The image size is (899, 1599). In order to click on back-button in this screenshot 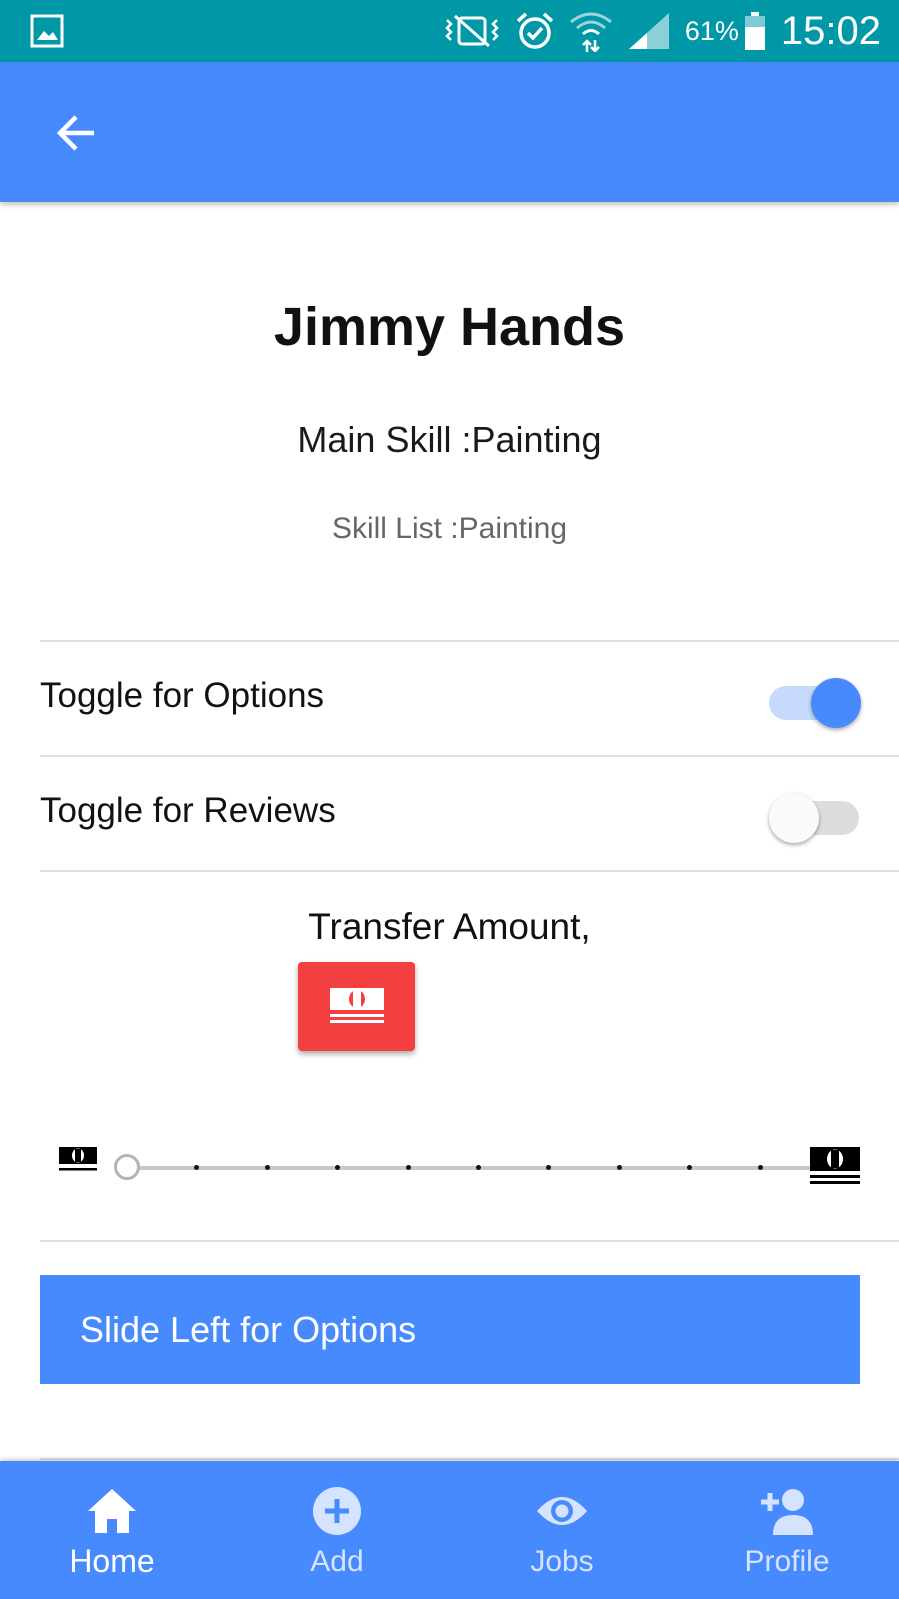, I will do `click(77, 133)`.